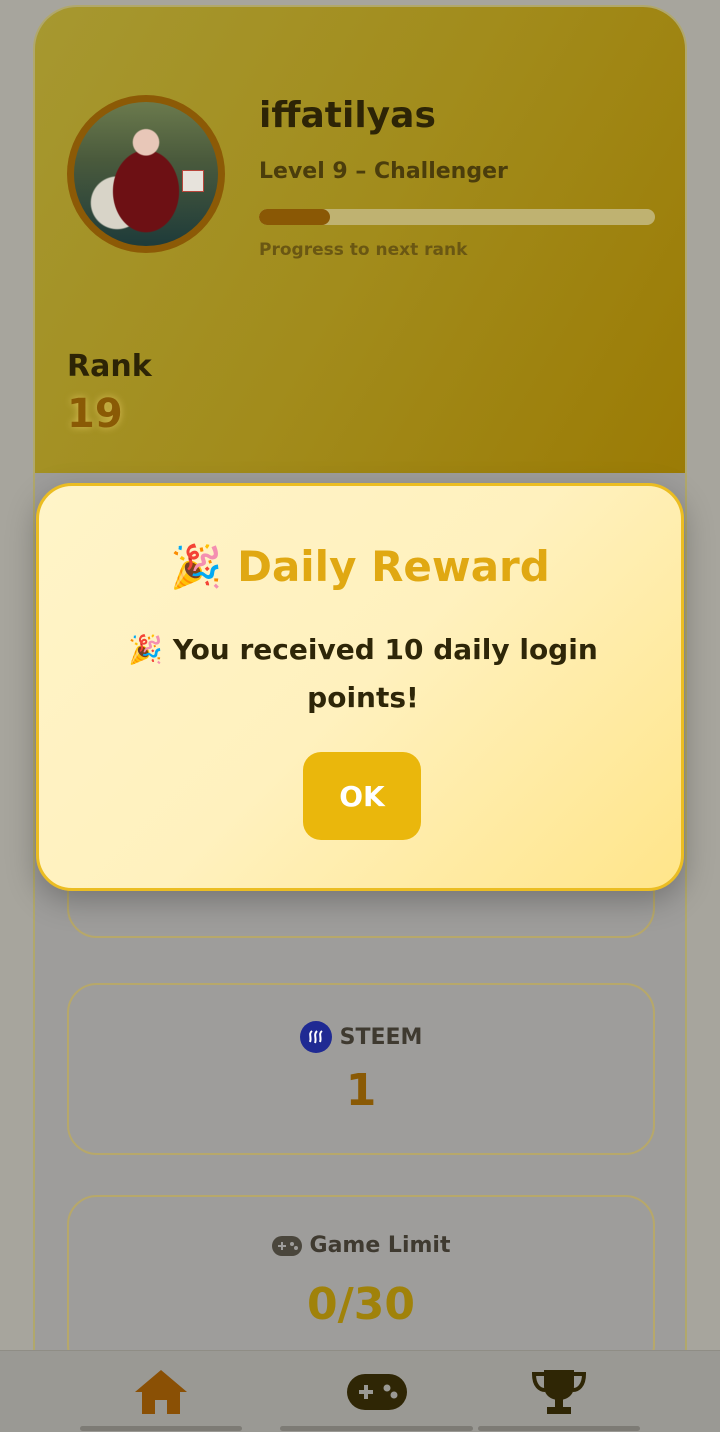  What do you see at coordinates (383, 171) in the screenshot?
I see `level-text: Level 9 – Challenger` at bounding box center [383, 171].